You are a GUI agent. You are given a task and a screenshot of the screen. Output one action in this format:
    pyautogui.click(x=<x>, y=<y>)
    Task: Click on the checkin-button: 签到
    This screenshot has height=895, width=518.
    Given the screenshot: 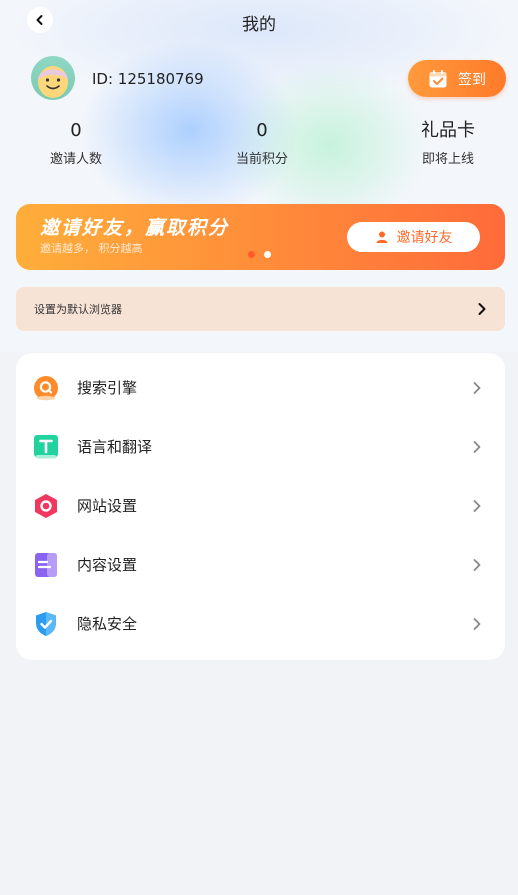 What is the action you would take?
    pyautogui.click(x=457, y=78)
    